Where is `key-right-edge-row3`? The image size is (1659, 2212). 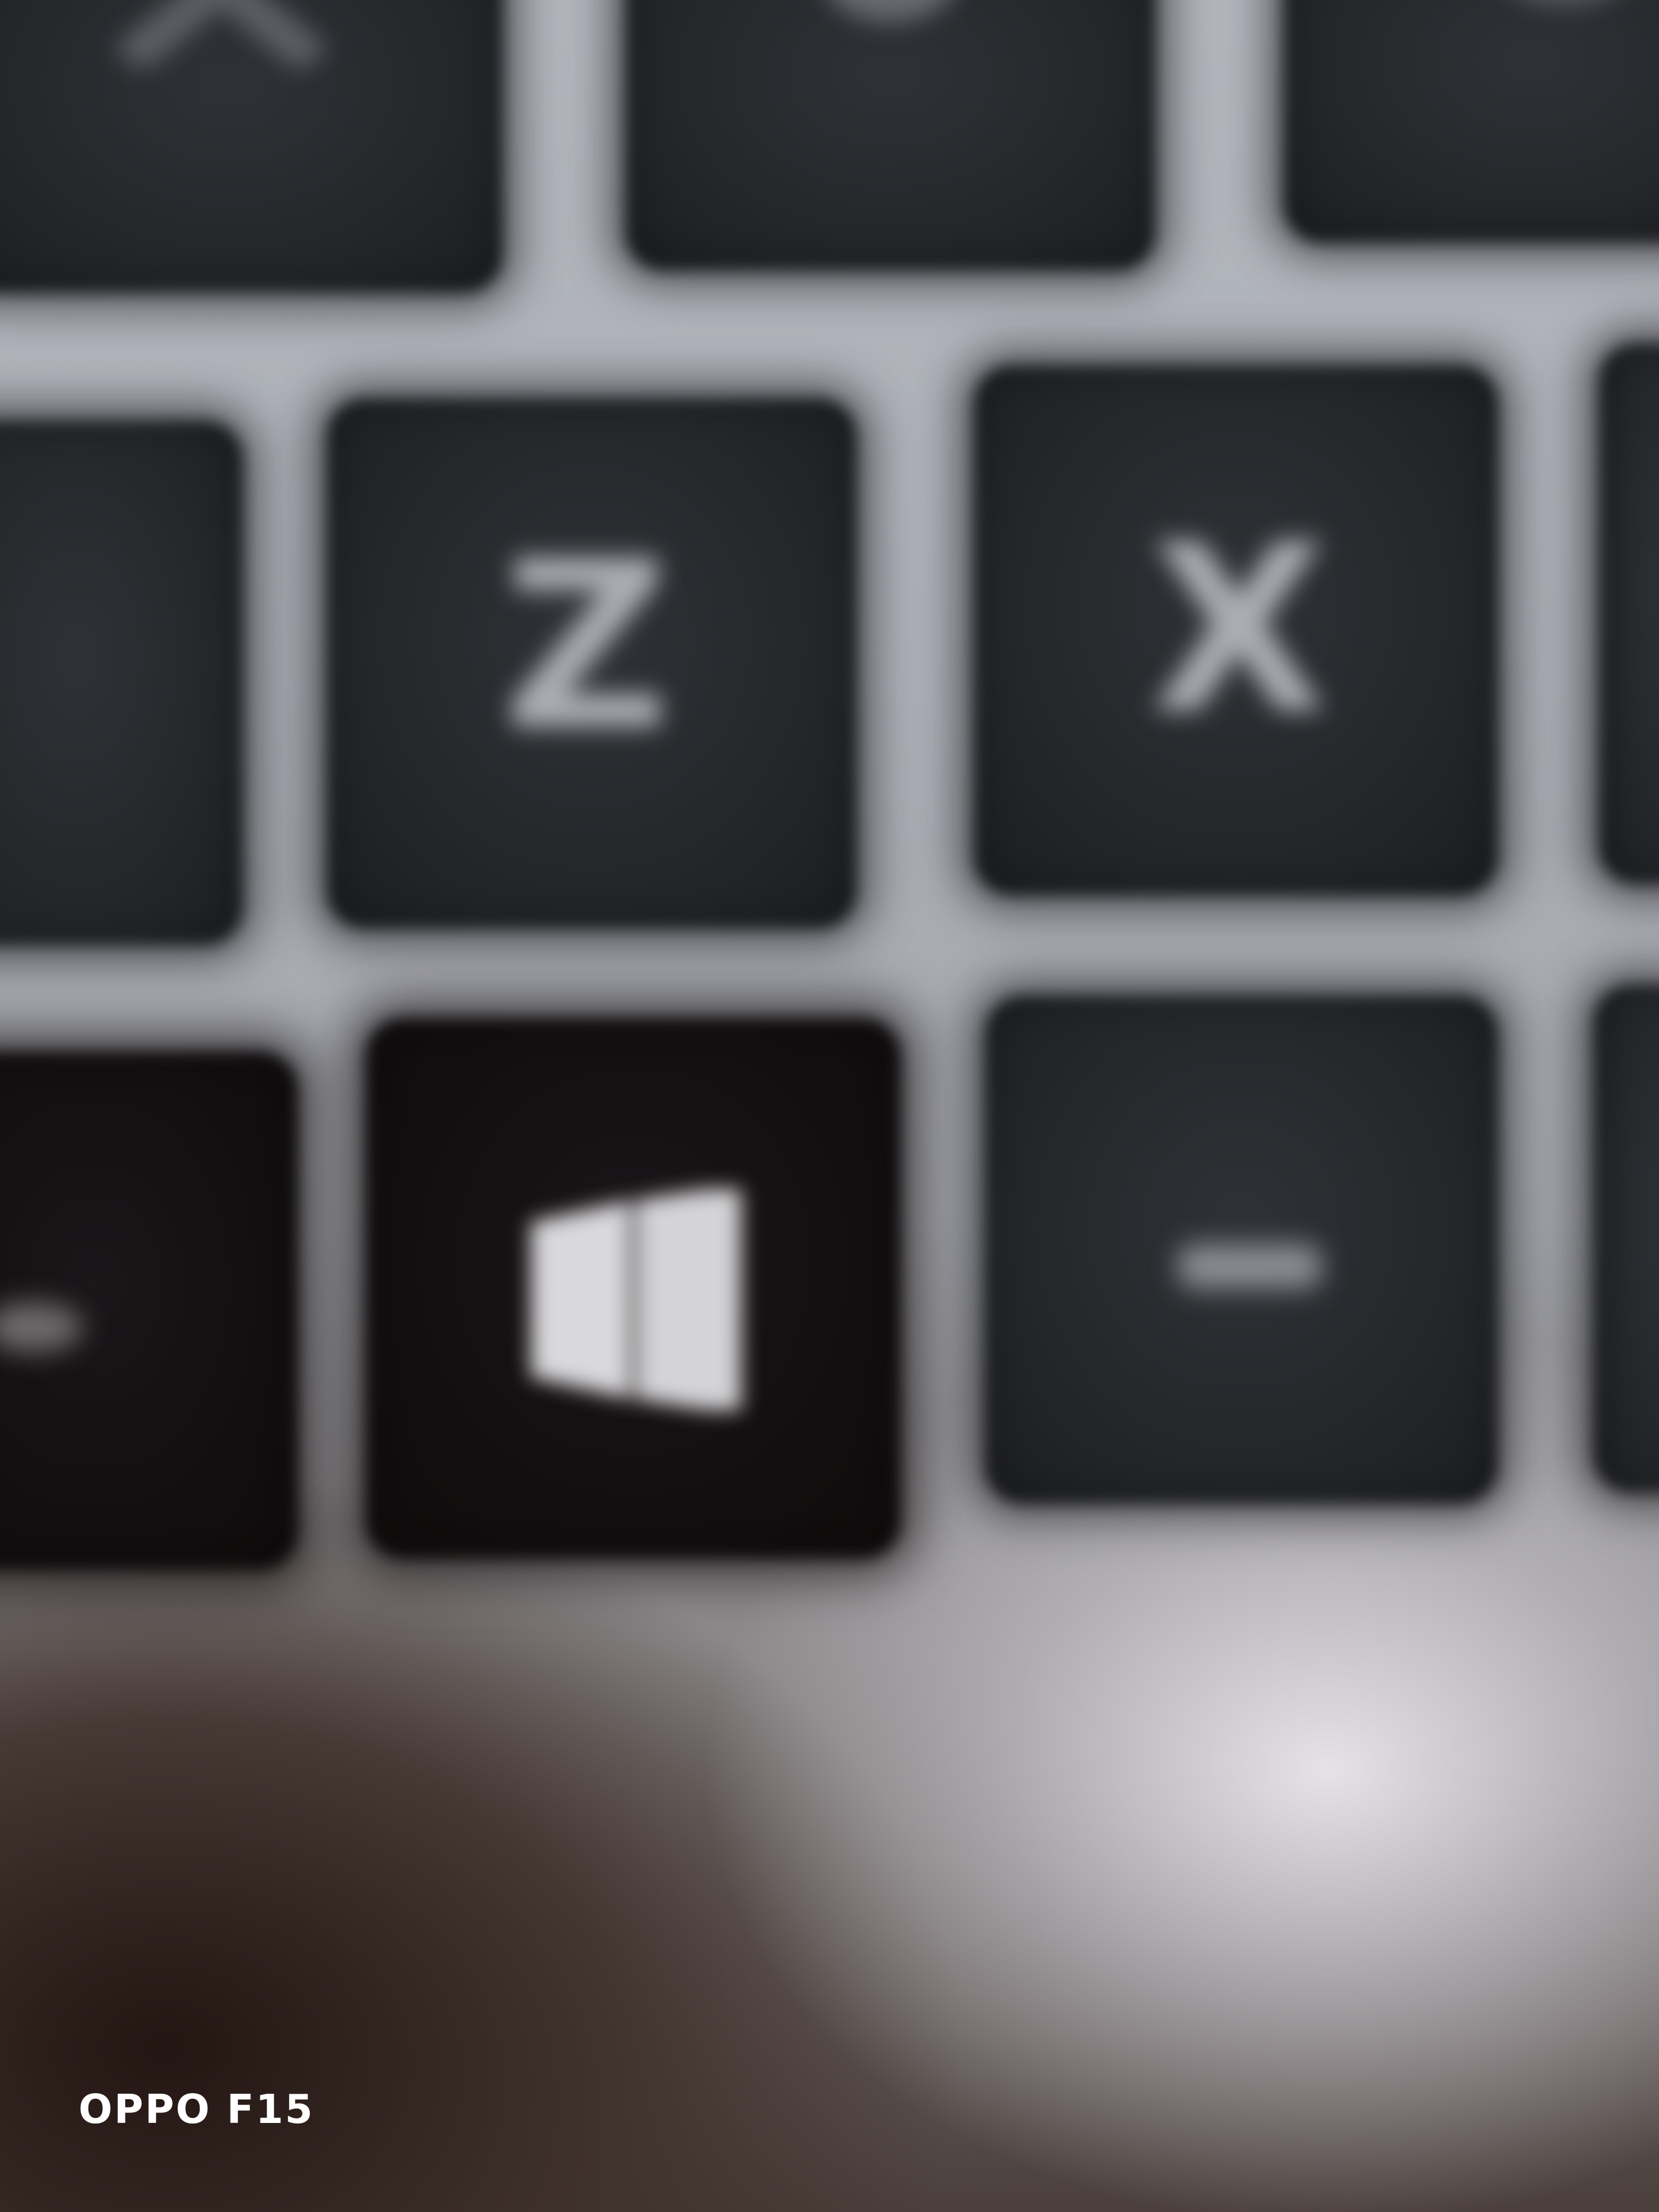
key-right-edge-row3 is located at coordinates (1626, 1239).